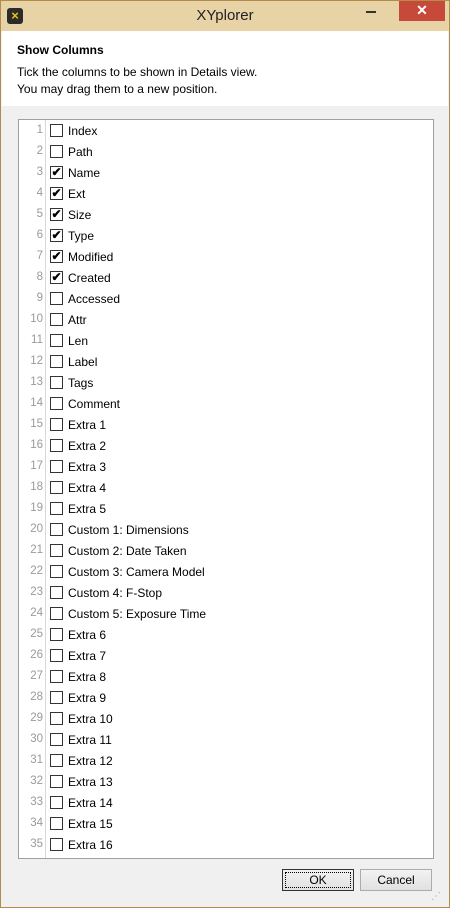 Image resolution: width=450 pixels, height=908 pixels. I want to click on column-row: 14 Comment, so click(226, 404).